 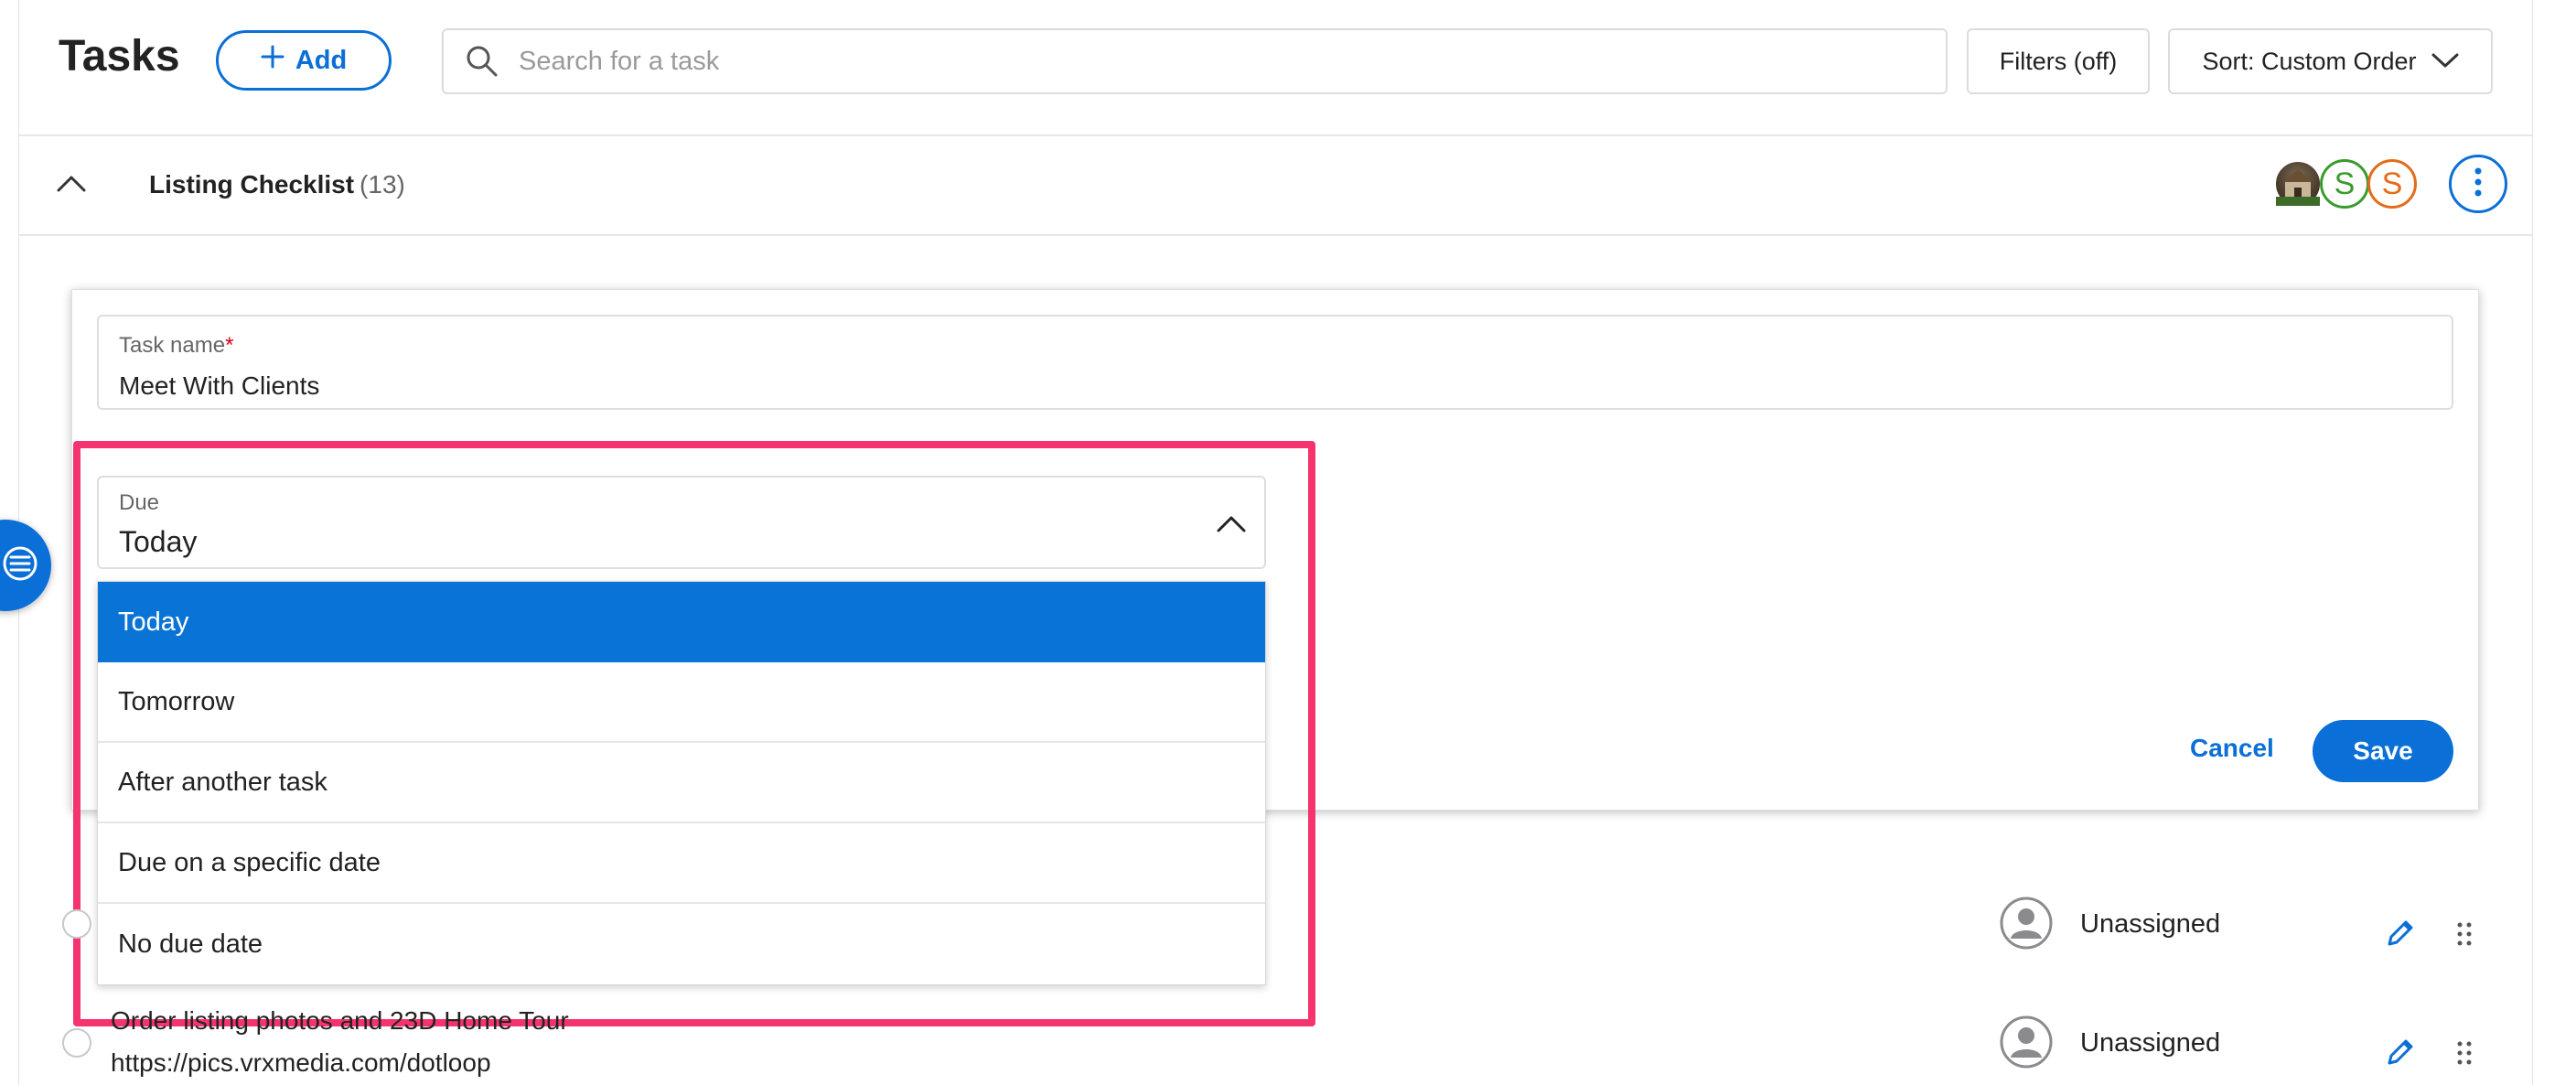 What do you see at coordinates (681, 944) in the screenshot?
I see `due-option-no-due-date: No due date` at bounding box center [681, 944].